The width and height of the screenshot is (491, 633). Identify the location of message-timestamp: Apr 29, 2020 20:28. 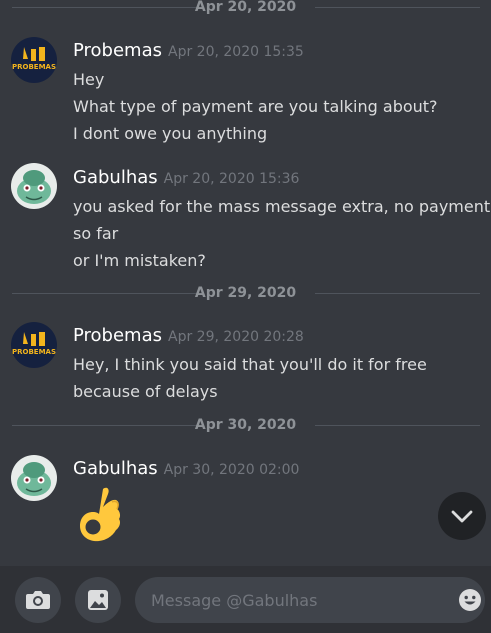
(236, 337).